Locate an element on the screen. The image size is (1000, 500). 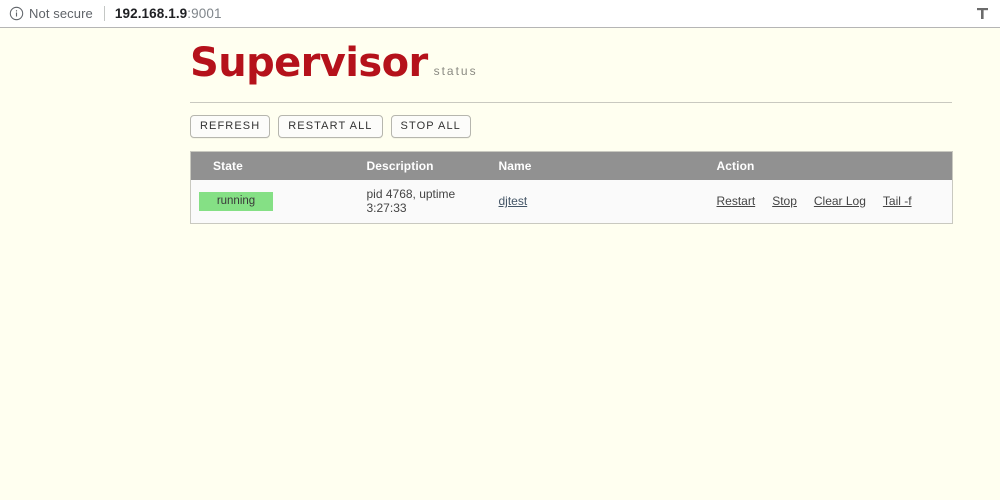
browser-address-bar: Not secure 192.168.1.9:9001 is located at coordinates (500, 14).